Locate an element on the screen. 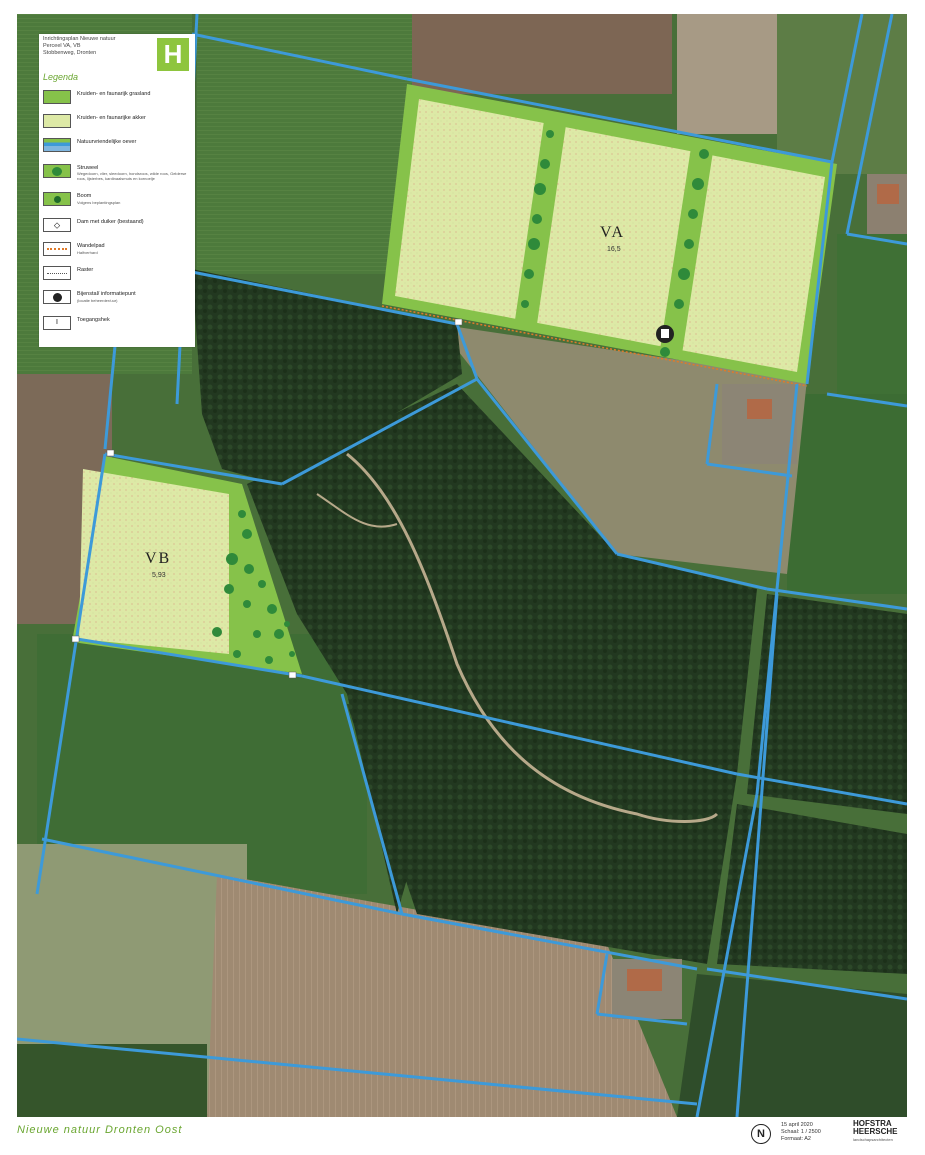 This screenshot has height=1155, width=925. legend-label: Boom is located at coordinates (84, 196).